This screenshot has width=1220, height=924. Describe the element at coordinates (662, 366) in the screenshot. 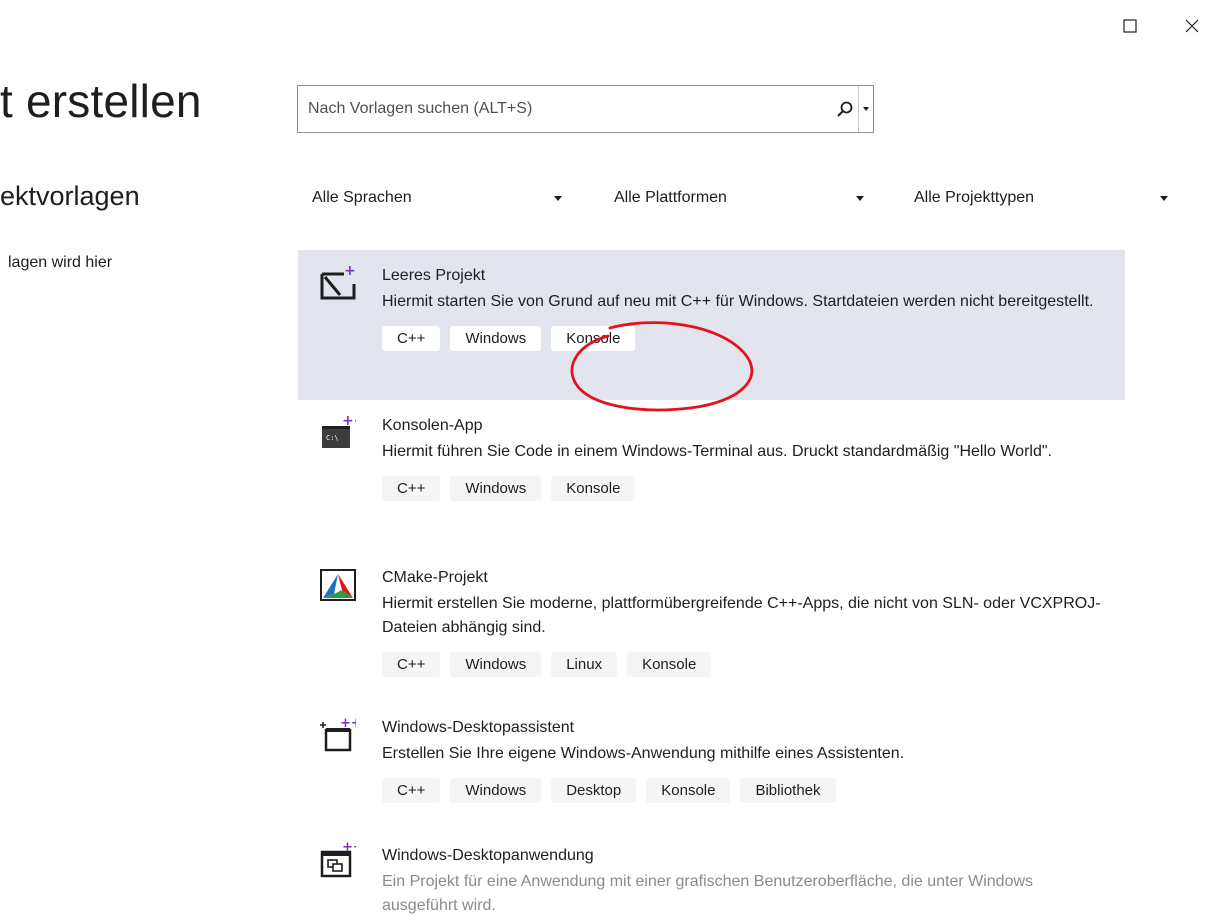

I see `annotation-circle` at that location.